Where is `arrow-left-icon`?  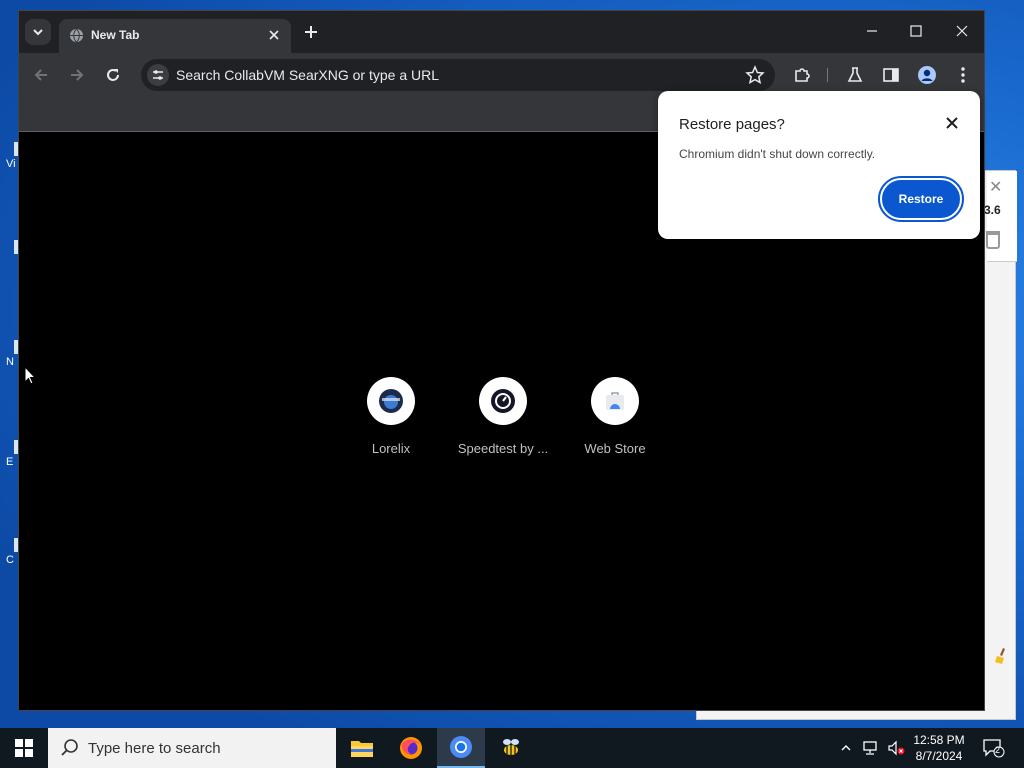 arrow-left-icon is located at coordinates (40, 75).